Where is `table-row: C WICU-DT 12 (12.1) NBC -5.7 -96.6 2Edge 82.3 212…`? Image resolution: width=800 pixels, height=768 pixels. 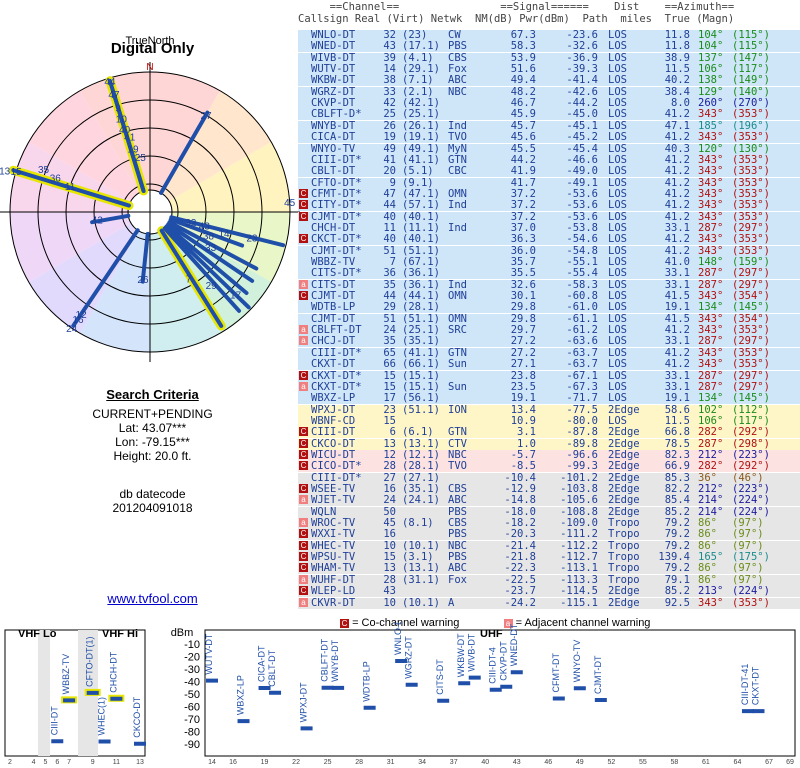
table-row: C WICU-DT 12 (12.1) NBC -5.7 -96.6 2Edge 82.3 212… is located at coordinates (549, 454).